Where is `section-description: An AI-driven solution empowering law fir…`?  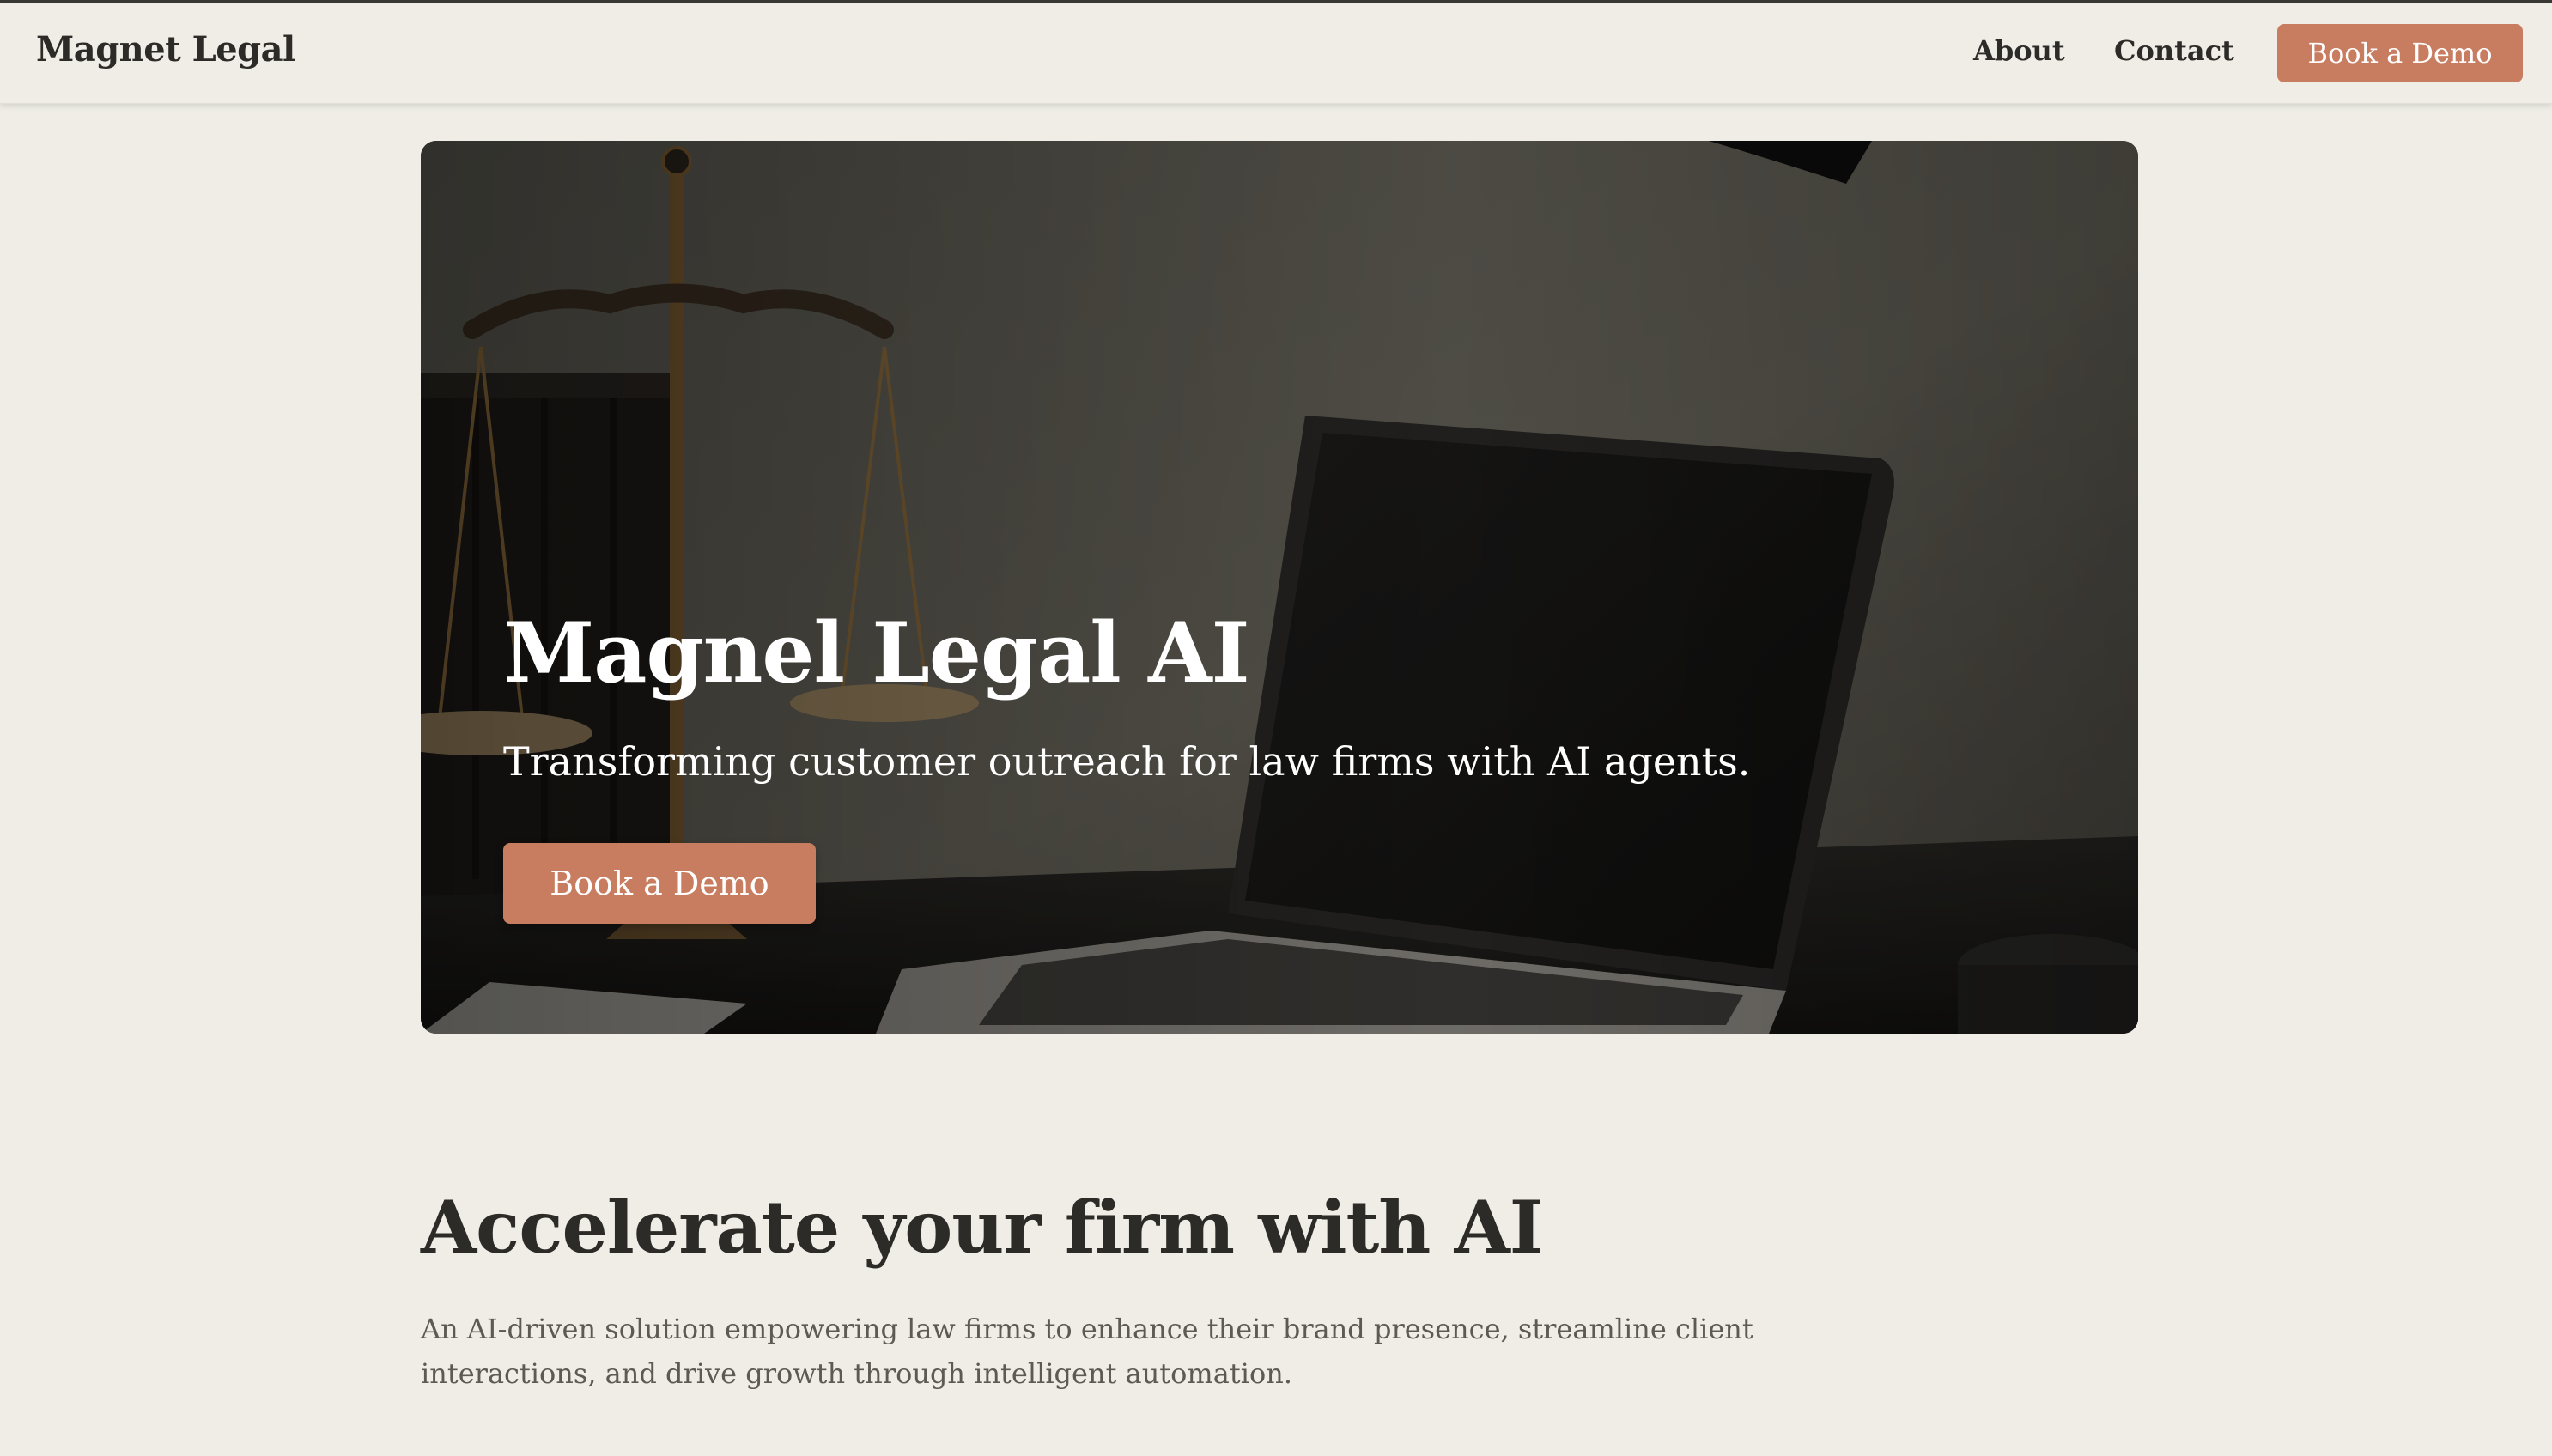 section-description: An AI-driven solution empowering law fir… is located at coordinates (1087, 1352).